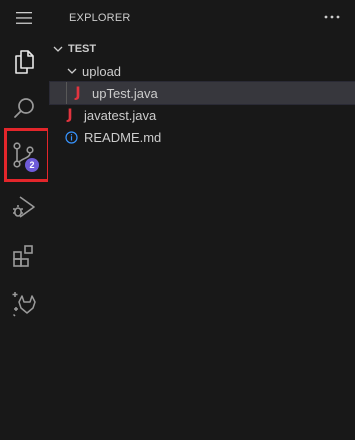 Image resolution: width=355 pixels, height=440 pixels. I want to click on search-button, so click(24, 108).